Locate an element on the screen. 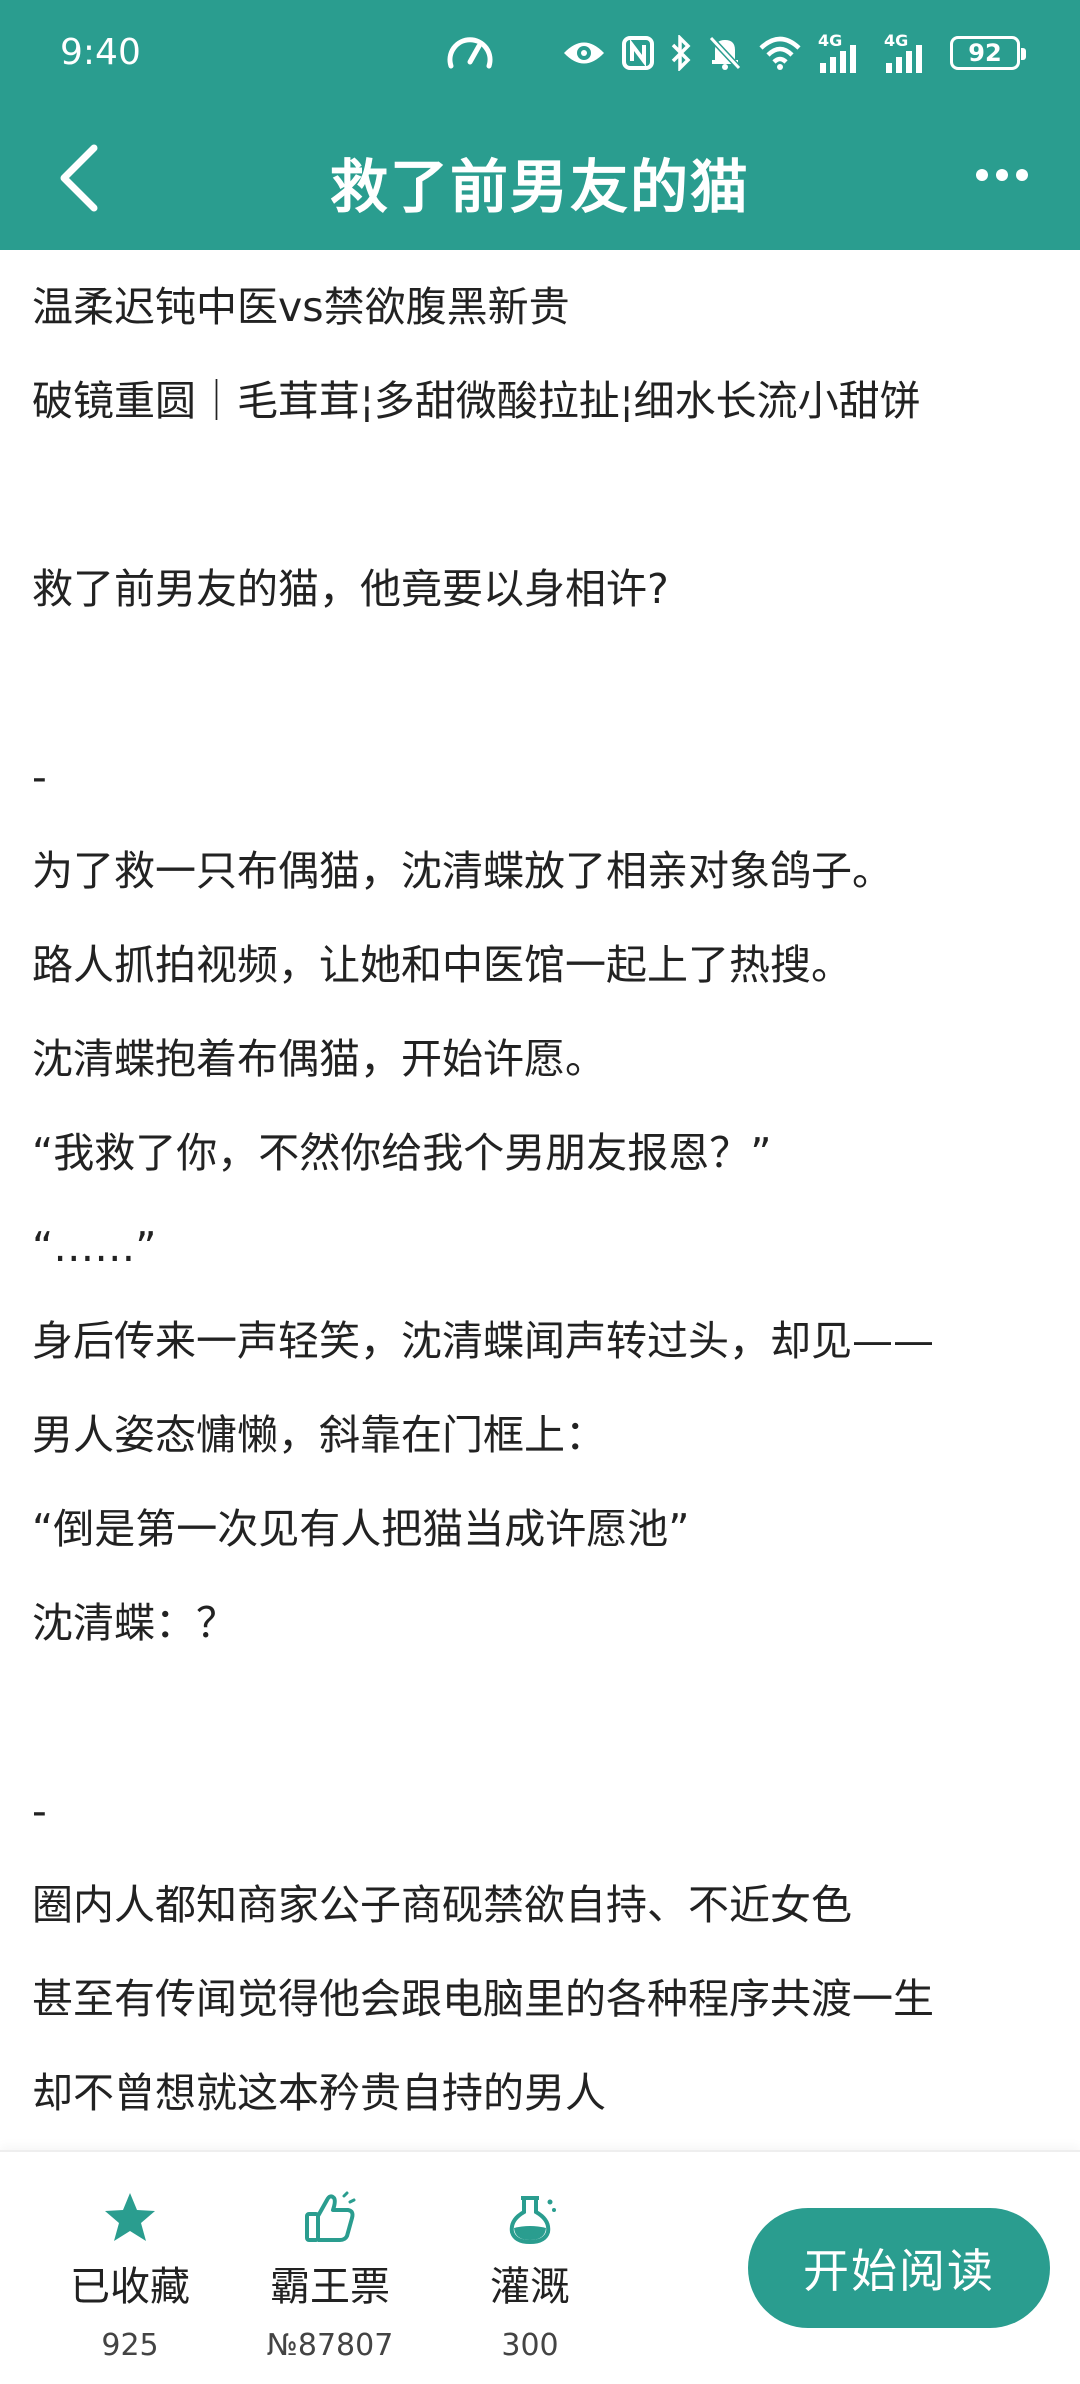  bottom-action-bar: 已收藏 925 霸王票 №87807 灌溉 300 开始阅读 is located at coordinates (540, 2267).